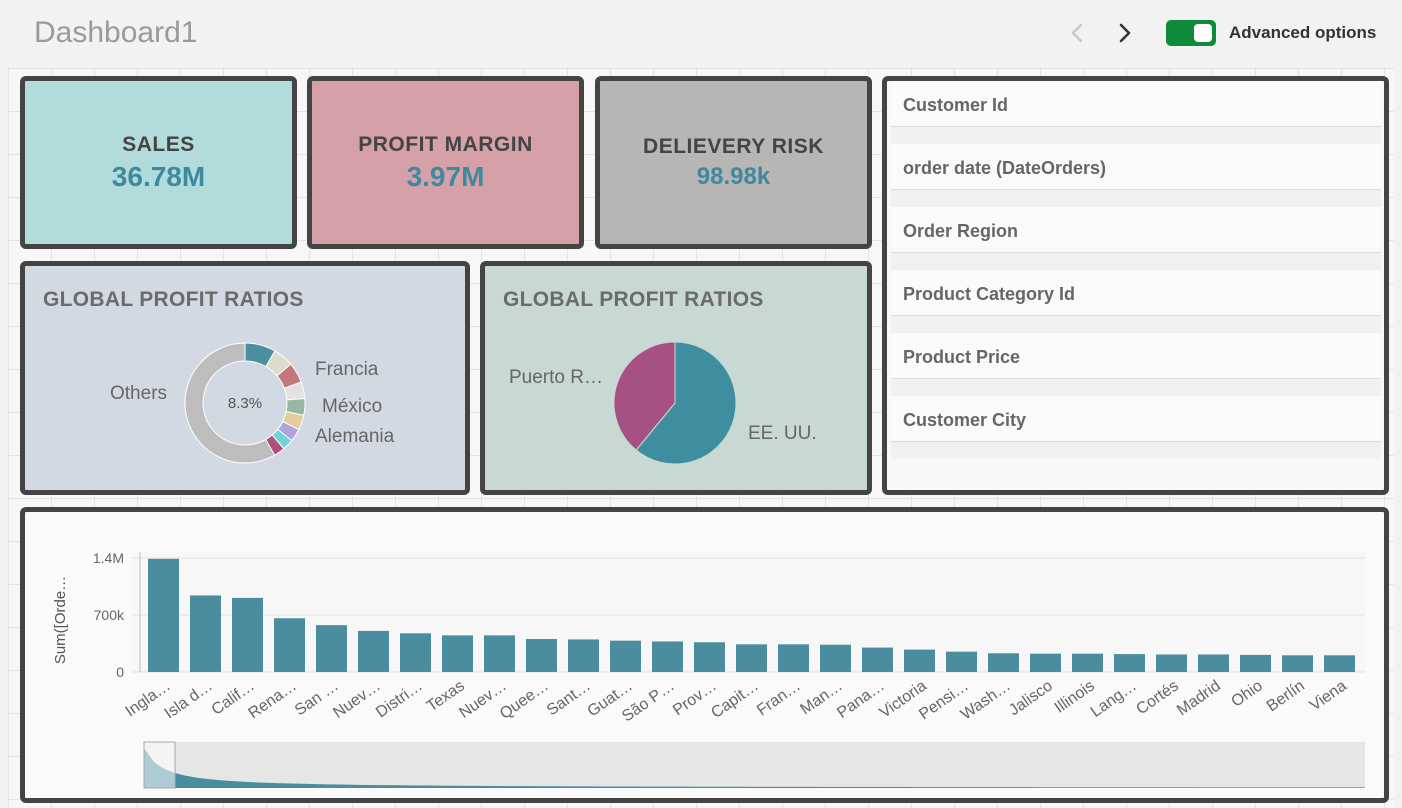 This screenshot has height=808, width=1402. What do you see at coordinates (158, 176) in the screenshot?
I see `kpi-sales-value: 36.78M` at bounding box center [158, 176].